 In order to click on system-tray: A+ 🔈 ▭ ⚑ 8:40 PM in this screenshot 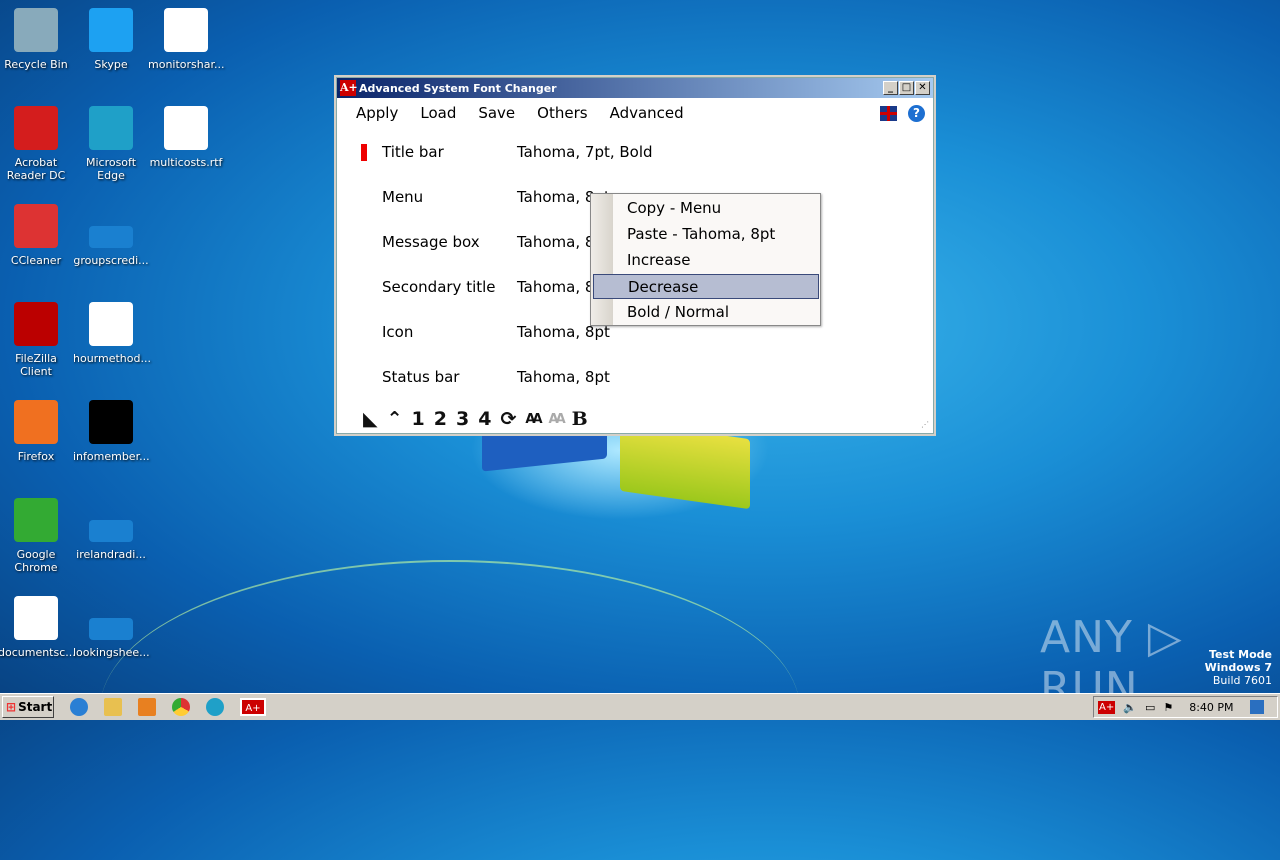, I will do `click(1185, 707)`.